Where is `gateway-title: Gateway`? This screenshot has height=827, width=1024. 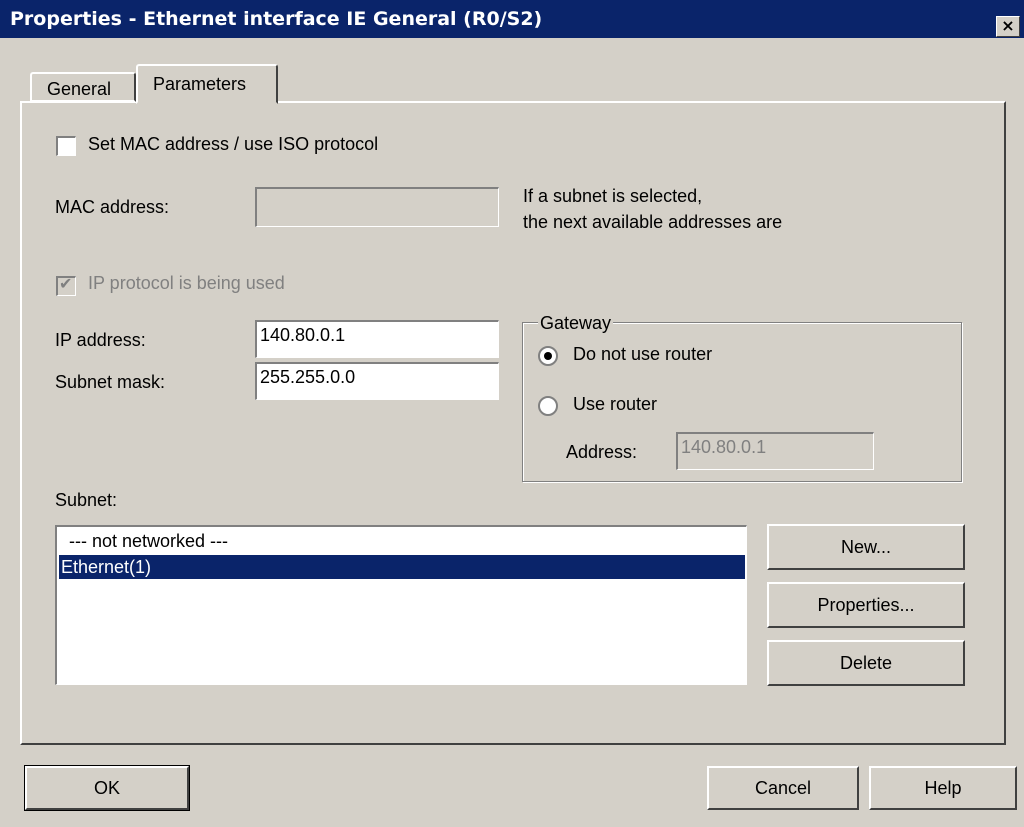 gateway-title: Gateway is located at coordinates (576, 323).